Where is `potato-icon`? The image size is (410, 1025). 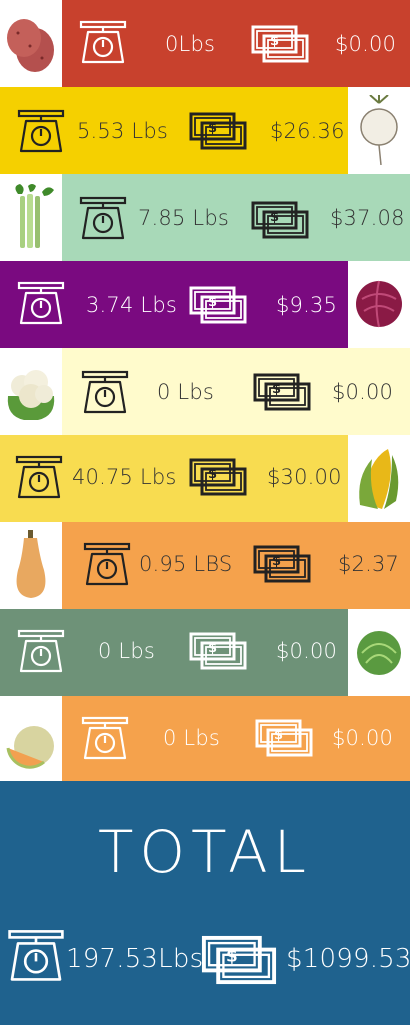
potato-icon is located at coordinates (31, 43).